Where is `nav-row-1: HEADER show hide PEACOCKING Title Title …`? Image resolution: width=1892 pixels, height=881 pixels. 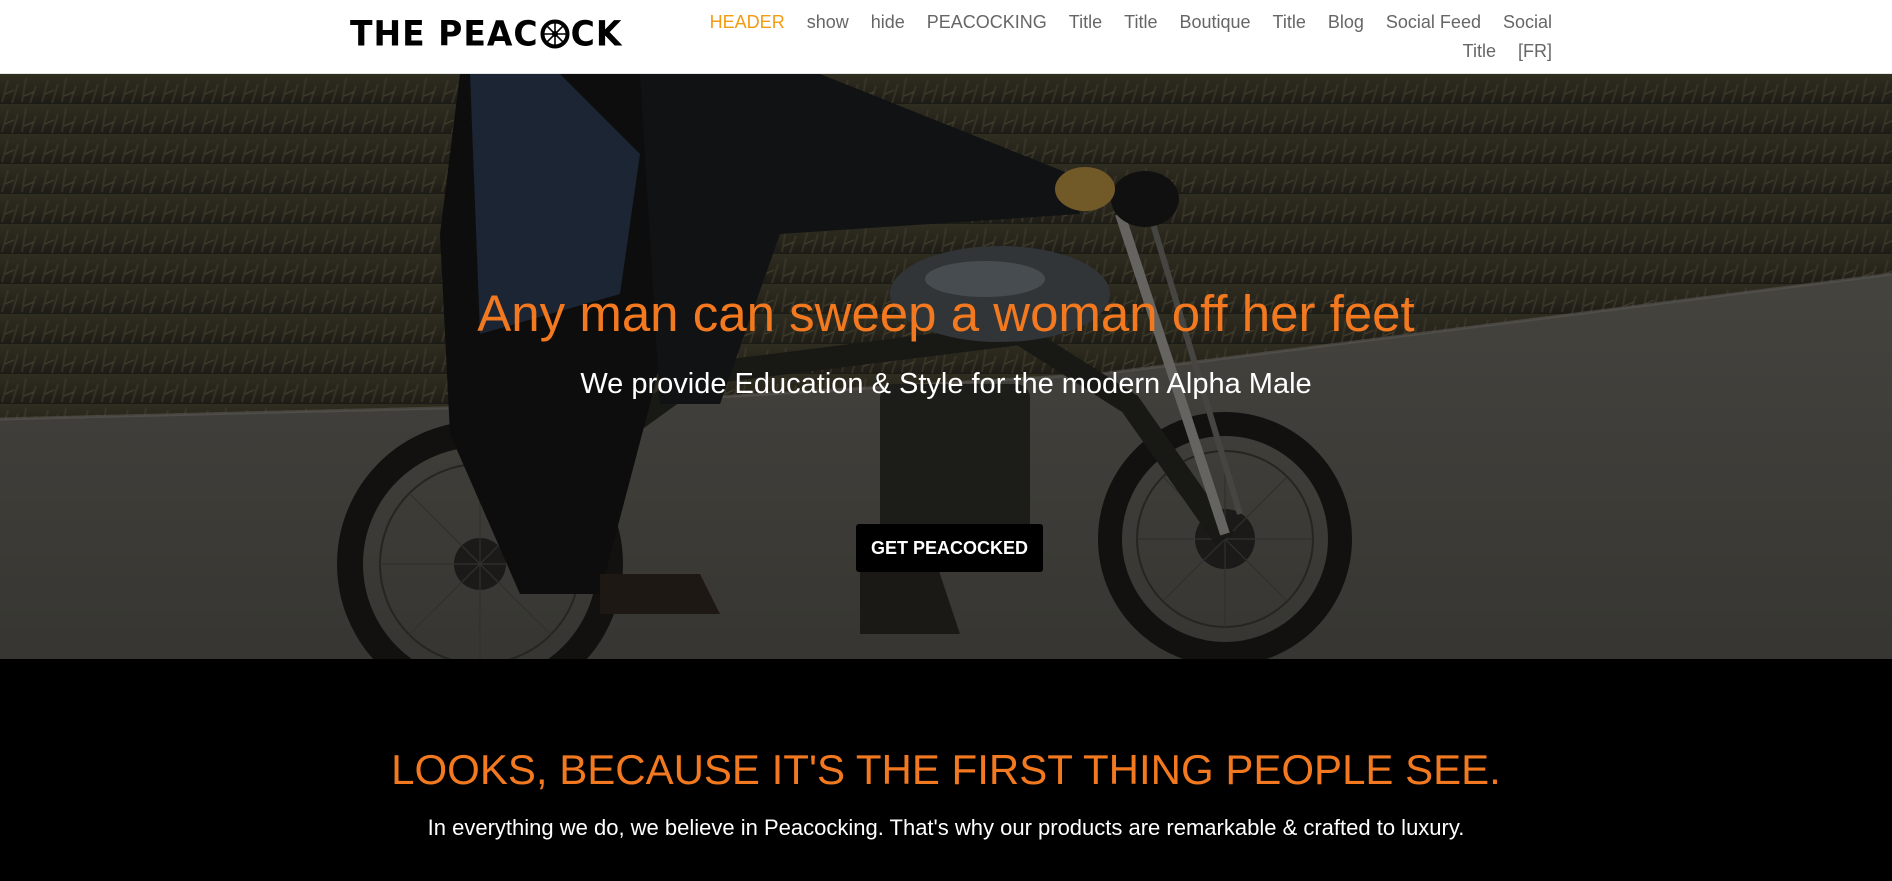 nav-row-1: HEADER show hide PEACOCKING Title Title … is located at coordinates (1126, 22).